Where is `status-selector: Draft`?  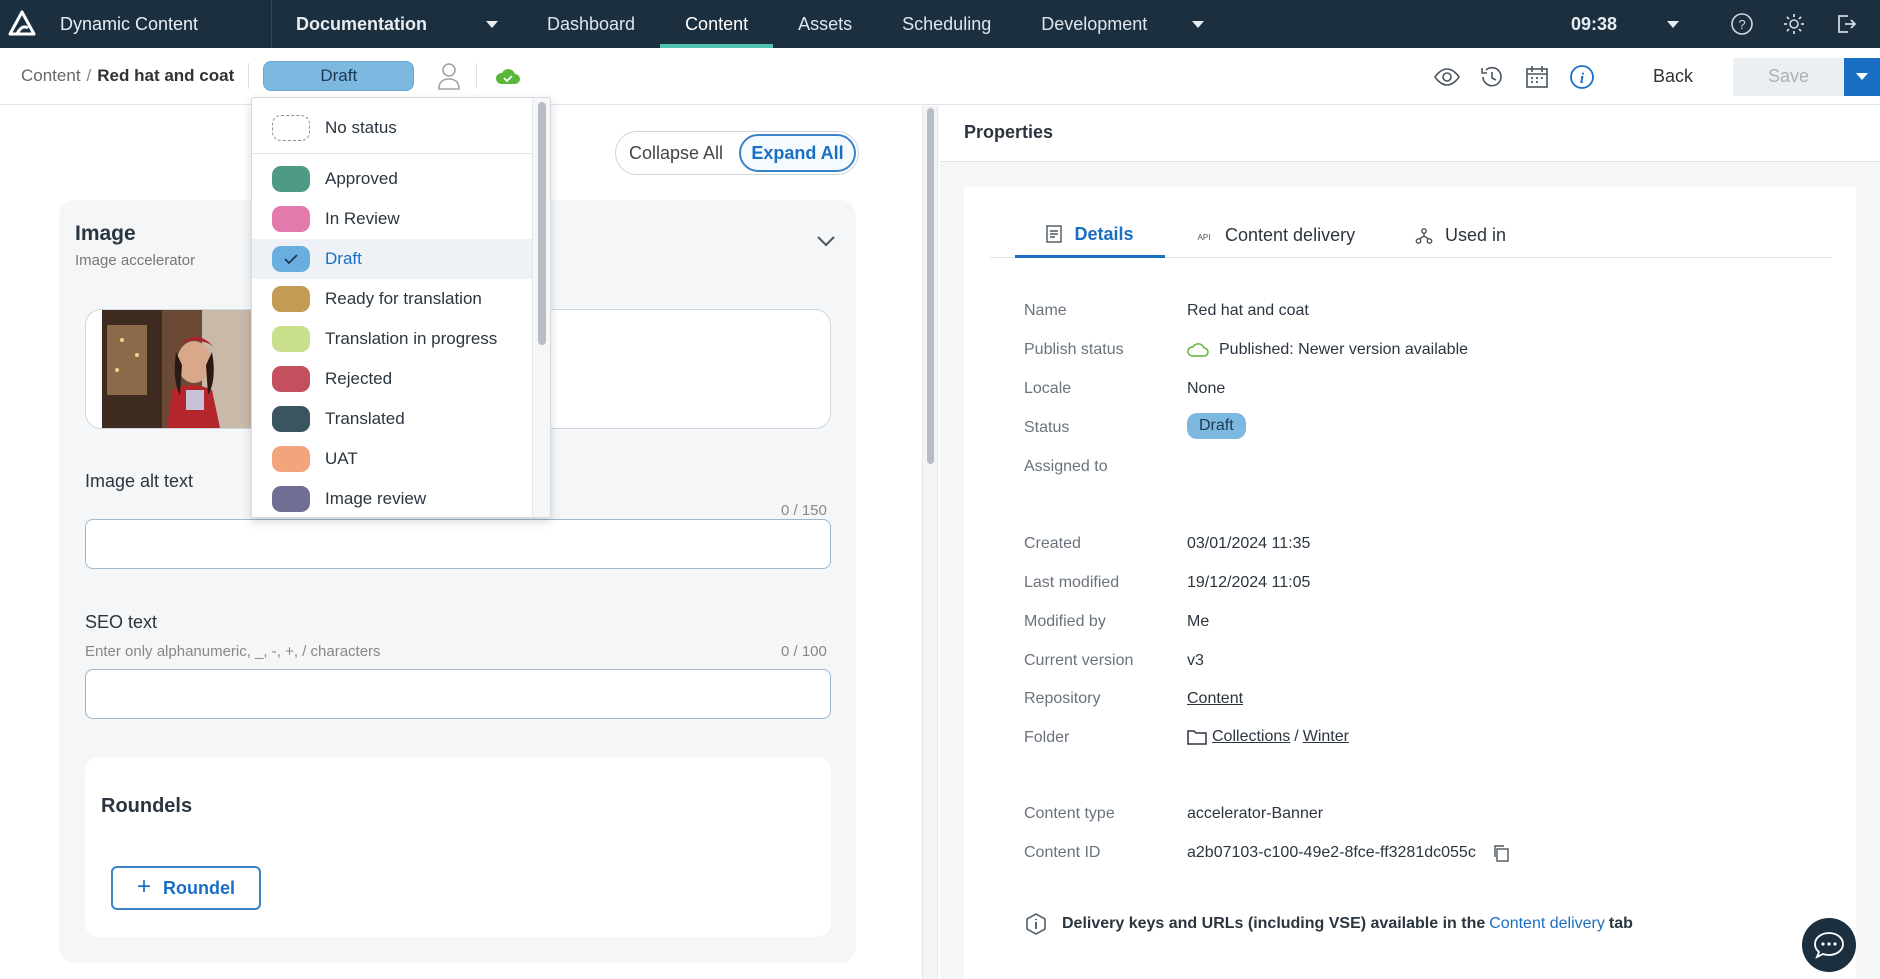 status-selector: Draft is located at coordinates (339, 76).